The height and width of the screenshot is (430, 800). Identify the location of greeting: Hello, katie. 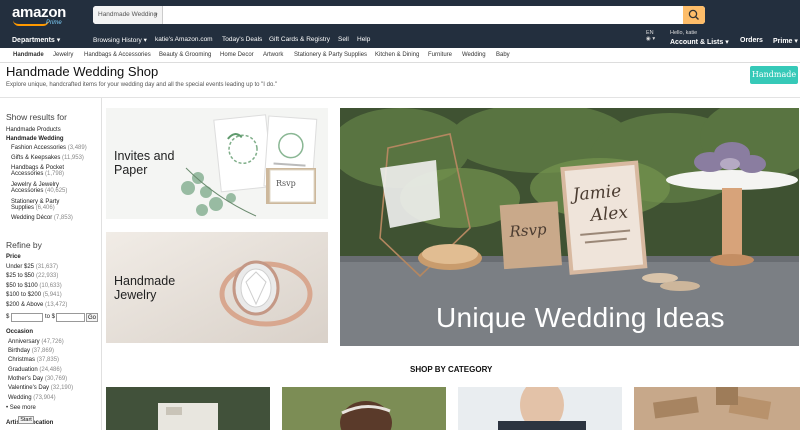
(684, 33).